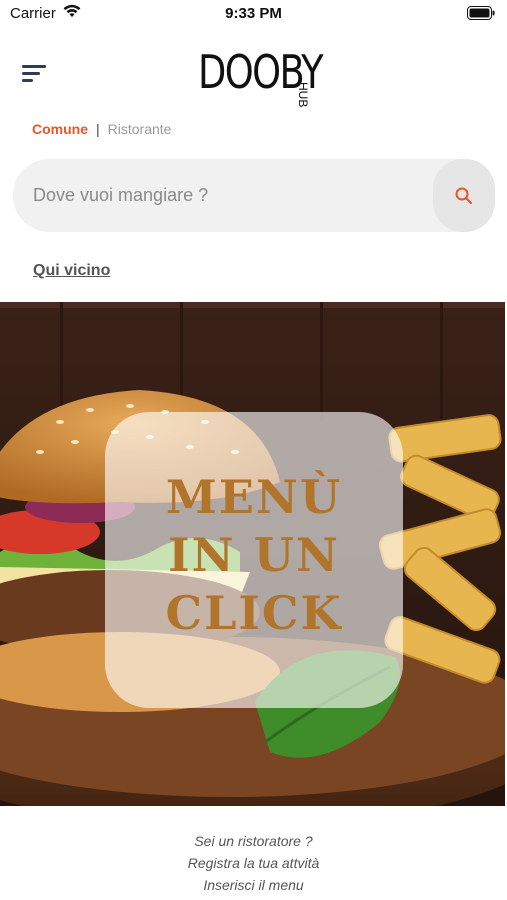 The height and width of the screenshot is (900, 507). I want to click on promo-line-1: MENÙ, so click(254, 497).